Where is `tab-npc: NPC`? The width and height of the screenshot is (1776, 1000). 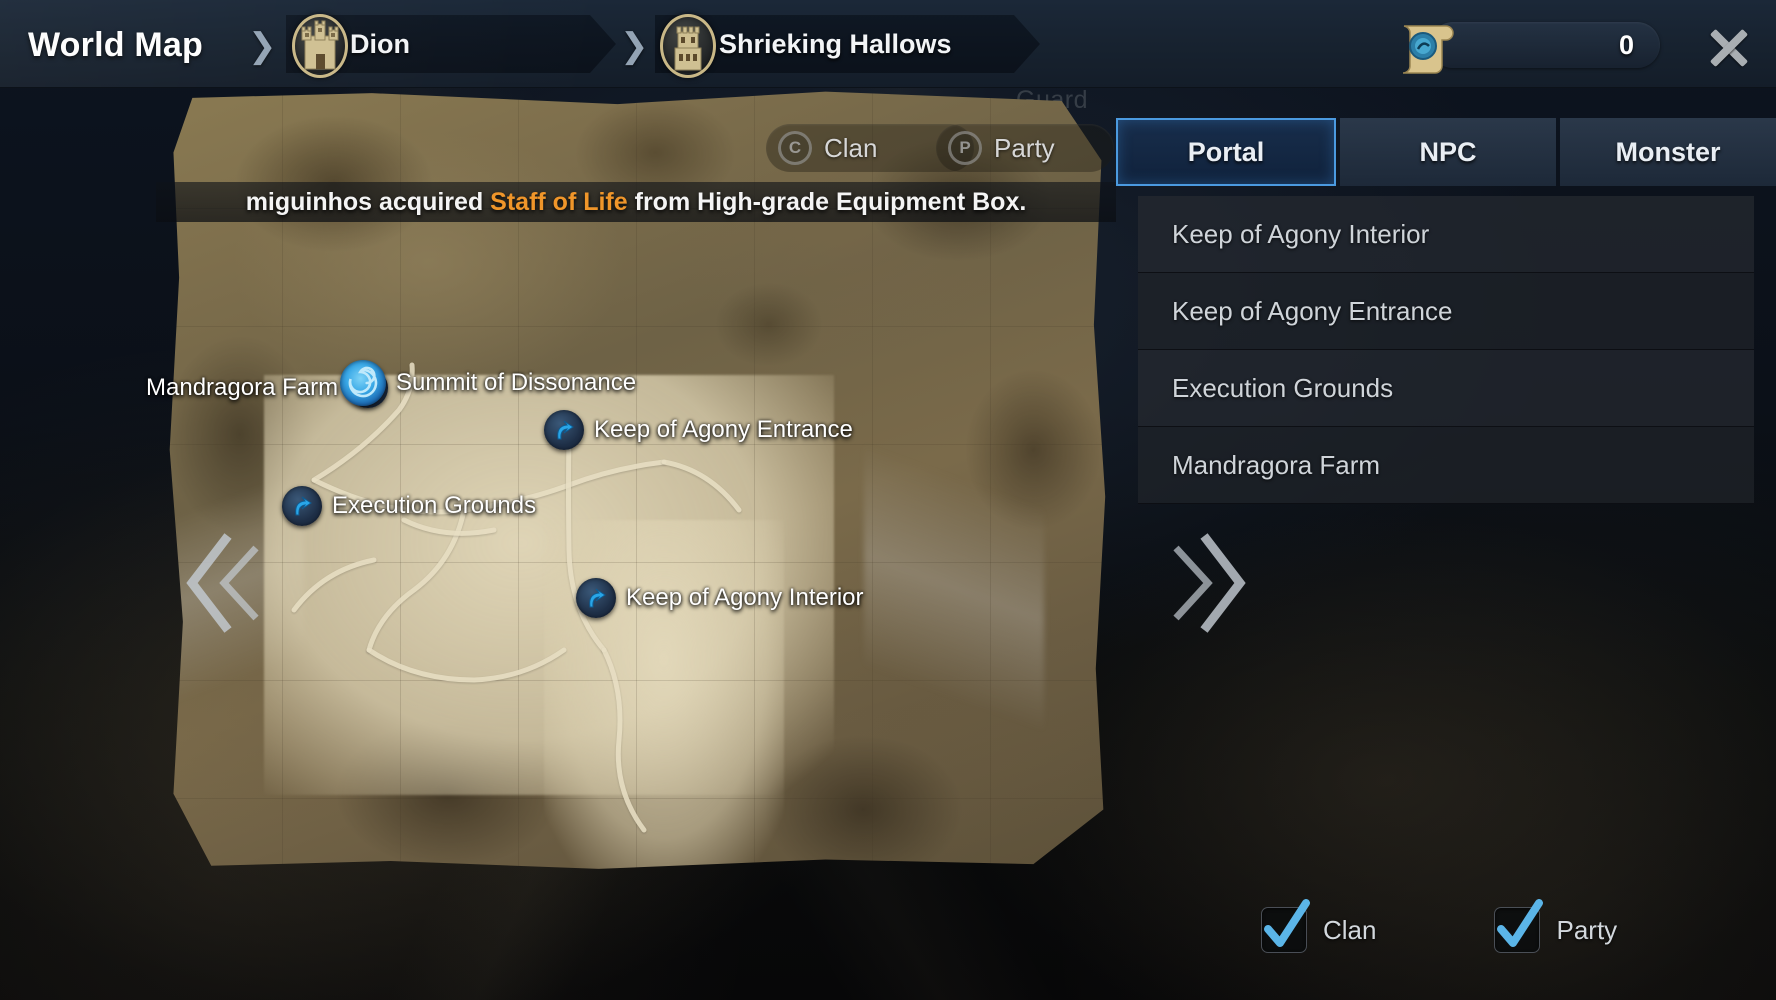
tab-npc: NPC is located at coordinates (1448, 152).